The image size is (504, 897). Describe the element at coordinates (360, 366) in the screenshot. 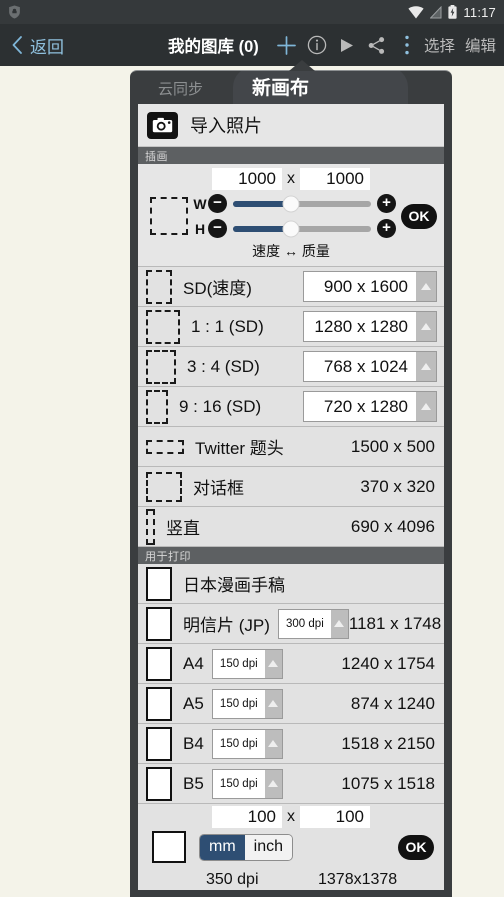

I see `preset-size-value: 768 x 1024` at that location.